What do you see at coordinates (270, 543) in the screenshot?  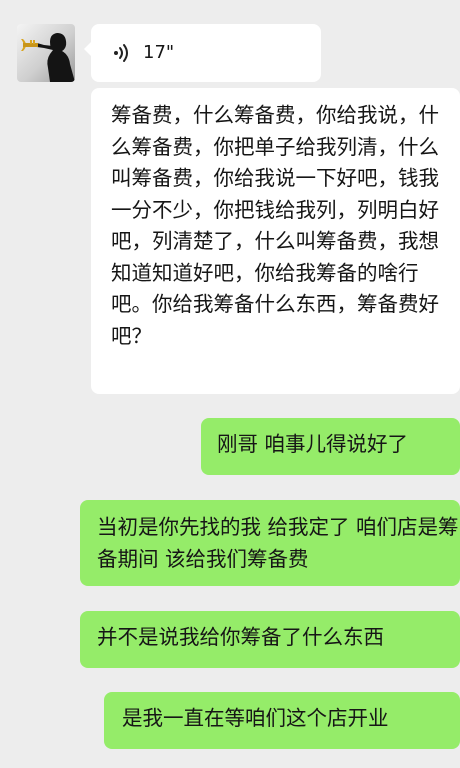 I see `outgoing-message-2: 当初是你先找的我 给我定了 咱们店是筹备期间 该给我们筹备费` at bounding box center [270, 543].